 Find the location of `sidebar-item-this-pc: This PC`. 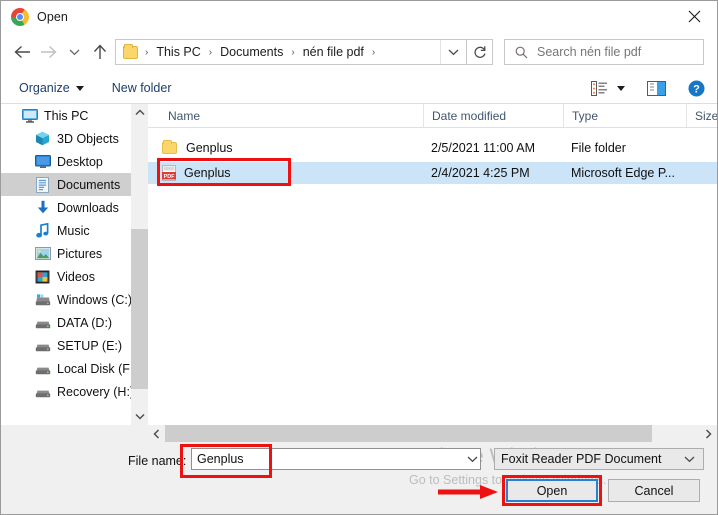

sidebar-item-this-pc: This PC is located at coordinates (66, 115).